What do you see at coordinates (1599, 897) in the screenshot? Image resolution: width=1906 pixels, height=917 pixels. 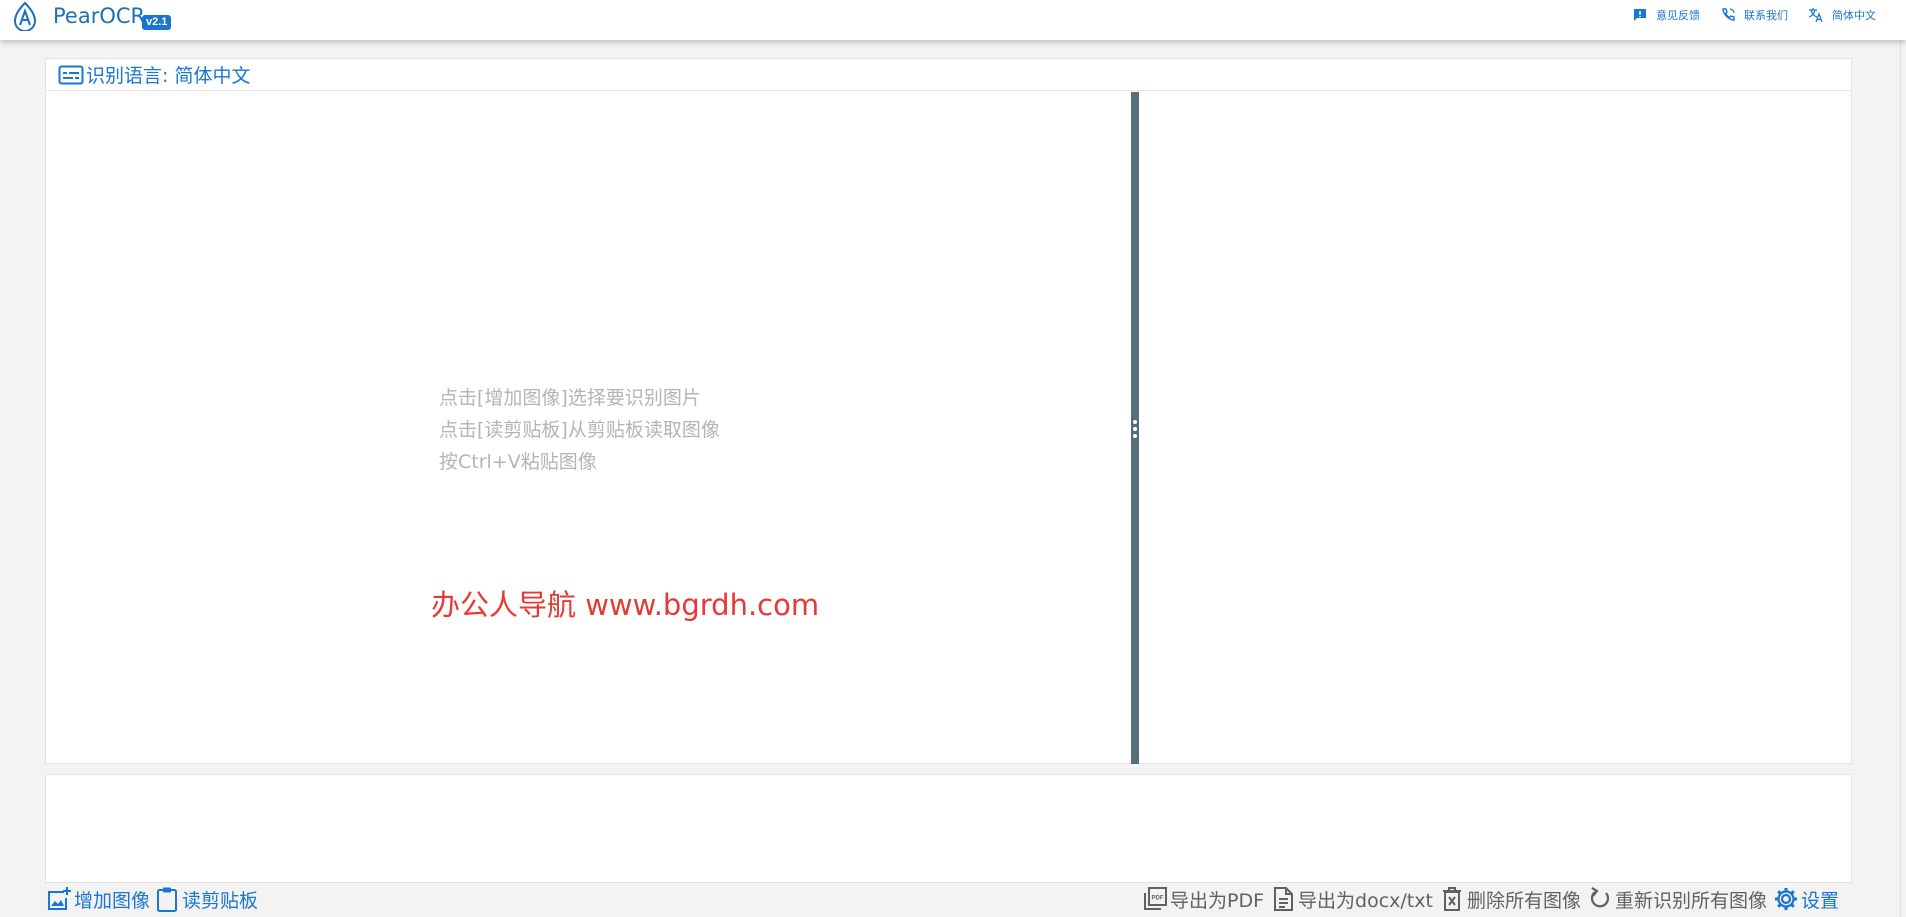 I see `refresh-icon` at bounding box center [1599, 897].